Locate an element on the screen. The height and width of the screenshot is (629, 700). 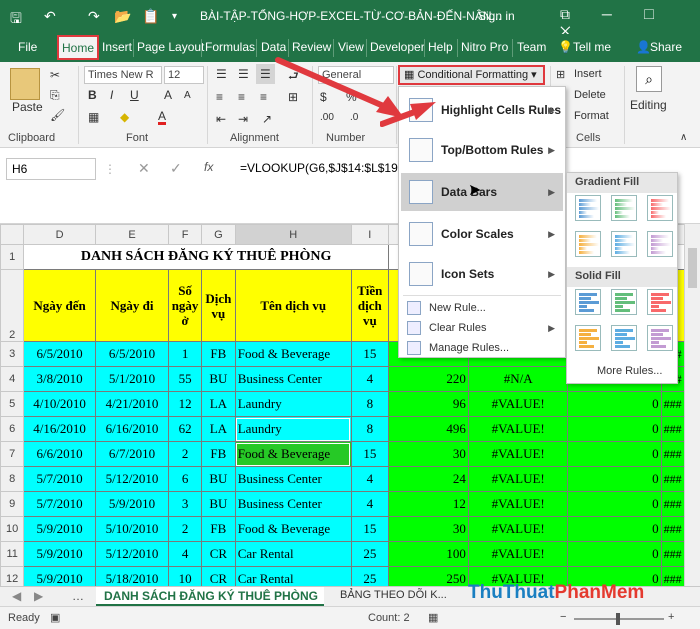
cell-value: 250 is located at coordinates (428, 576).